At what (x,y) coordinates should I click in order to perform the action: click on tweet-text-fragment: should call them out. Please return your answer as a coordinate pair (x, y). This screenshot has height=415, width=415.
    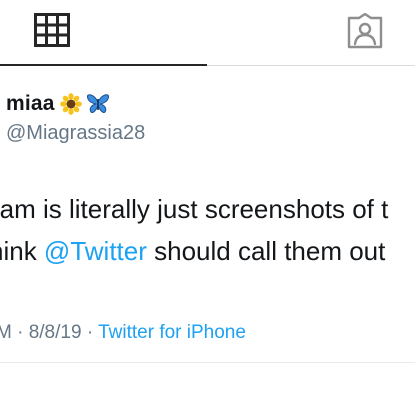
    Looking at the image, I should click on (266, 251).